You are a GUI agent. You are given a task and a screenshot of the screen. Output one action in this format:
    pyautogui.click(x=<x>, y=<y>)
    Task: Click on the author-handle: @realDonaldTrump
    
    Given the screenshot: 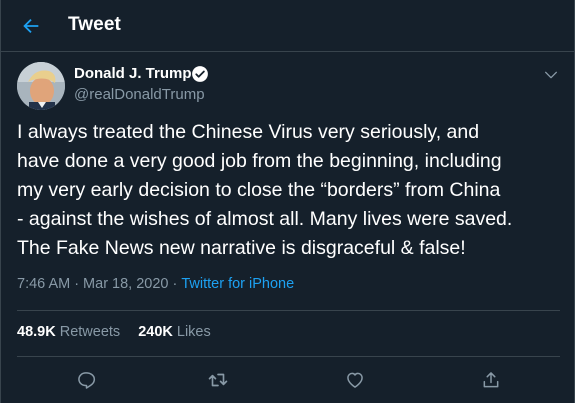 What is the action you would take?
    pyautogui.click(x=139, y=94)
    